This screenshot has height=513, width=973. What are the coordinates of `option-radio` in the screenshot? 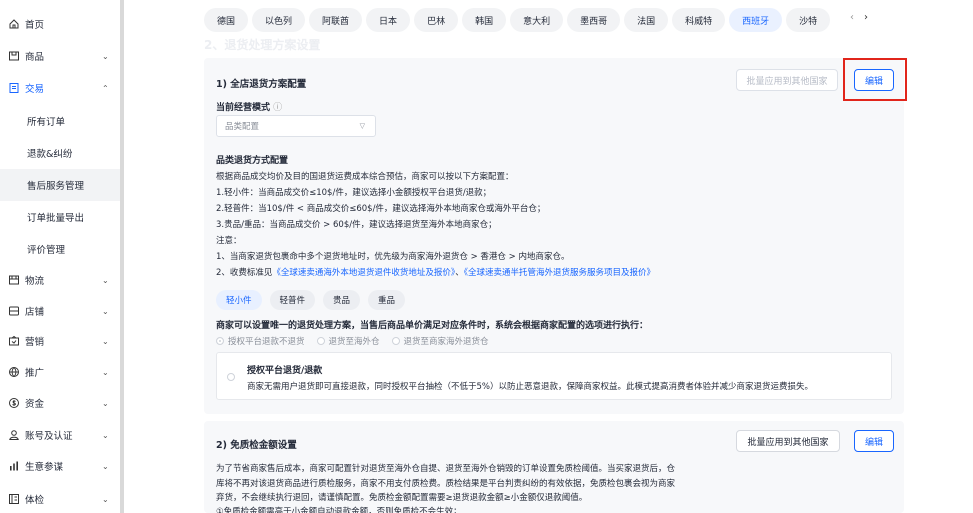 It's located at (231, 377).